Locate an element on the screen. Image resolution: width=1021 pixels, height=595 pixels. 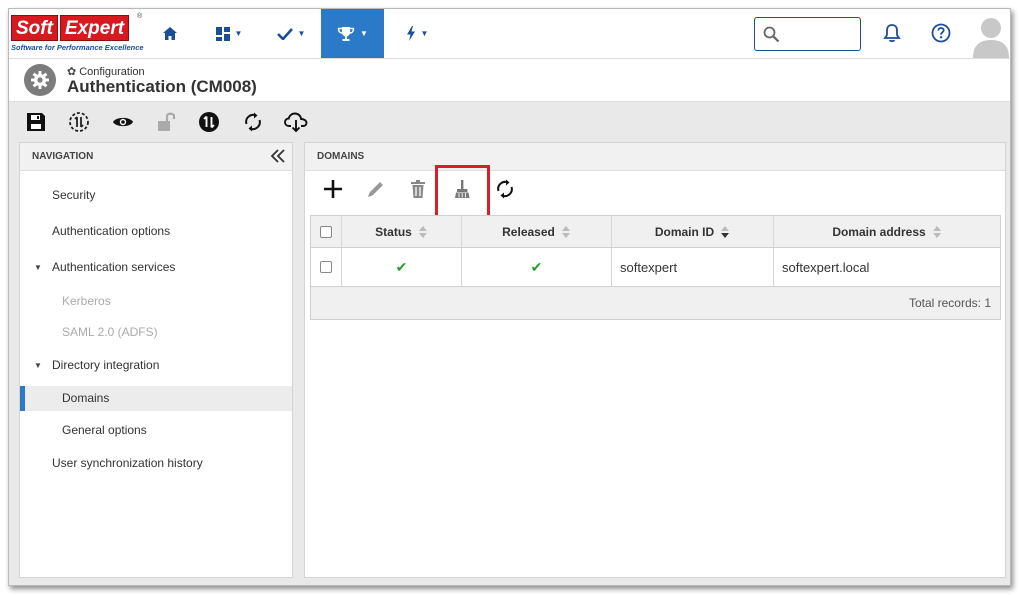
status-check-icon: ✔ is located at coordinates (401, 266).